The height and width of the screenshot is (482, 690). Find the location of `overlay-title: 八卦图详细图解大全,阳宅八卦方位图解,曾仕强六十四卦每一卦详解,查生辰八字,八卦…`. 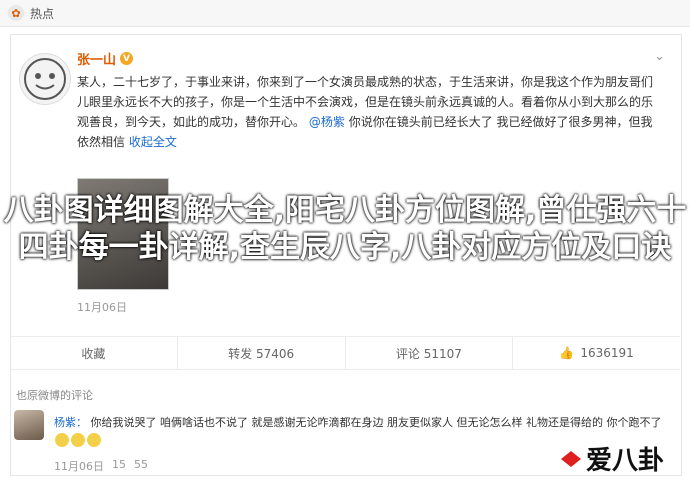

overlay-title: 八卦图详细图解大全,阳宅八卦方位图解,曾仕强六十四卦每一卦详解,查生辰八字,八卦… is located at coordinates (345, 229).